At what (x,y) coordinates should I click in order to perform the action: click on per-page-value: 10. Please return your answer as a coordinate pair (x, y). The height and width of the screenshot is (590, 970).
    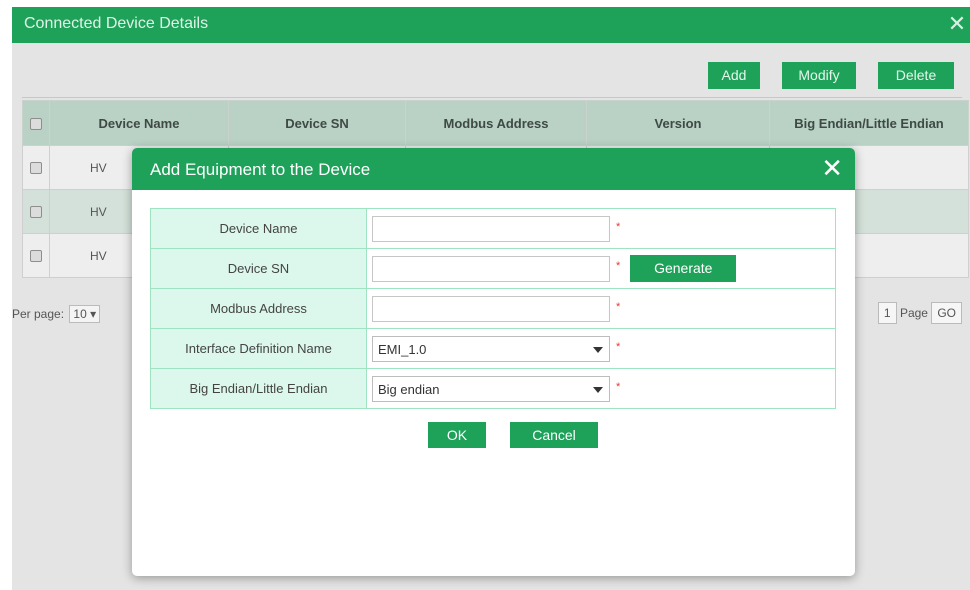
    Looking at the image, I should click on (80, 314).